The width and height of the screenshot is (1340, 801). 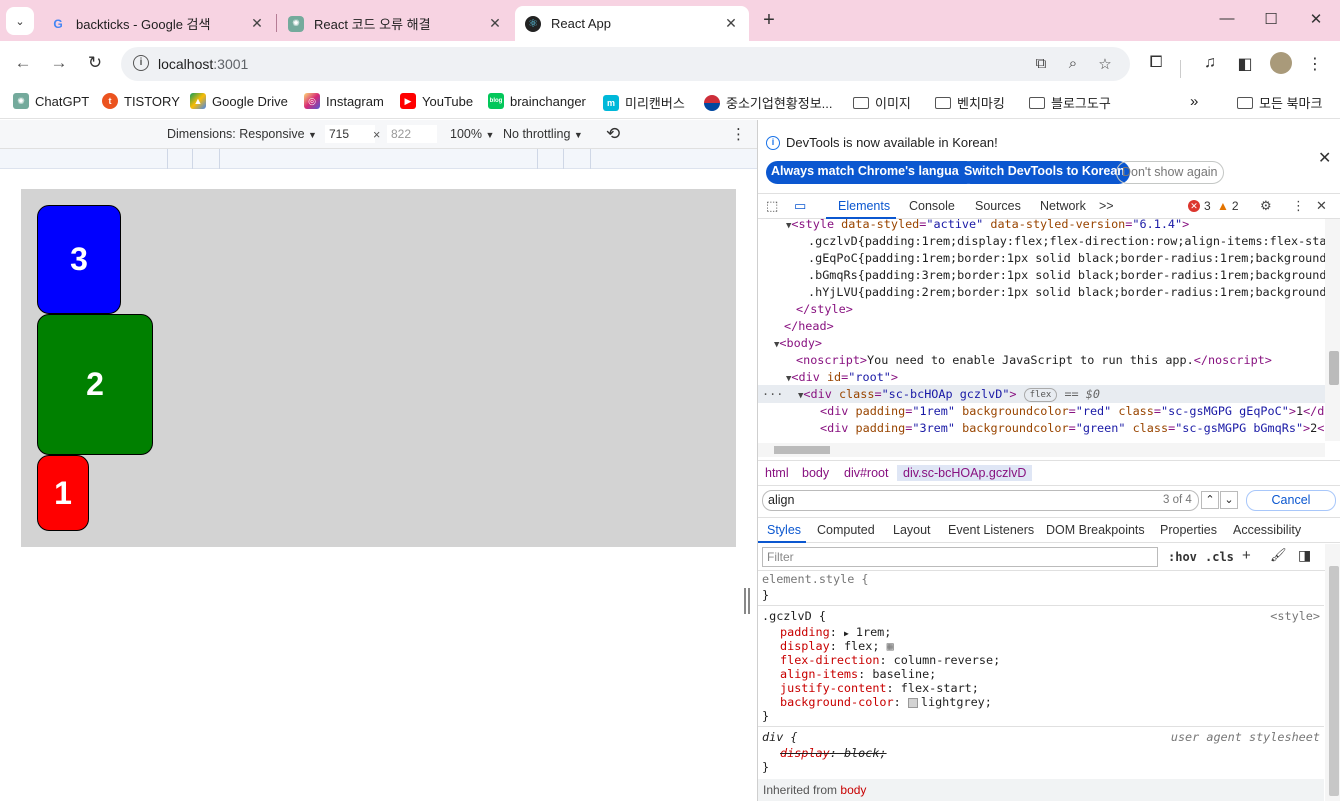 What do you see at coordinates (890, 660) in the screenshot?
I see `css-property-flex-direction: flex-direction: column-reverse;` at bounding box center [890, 660].